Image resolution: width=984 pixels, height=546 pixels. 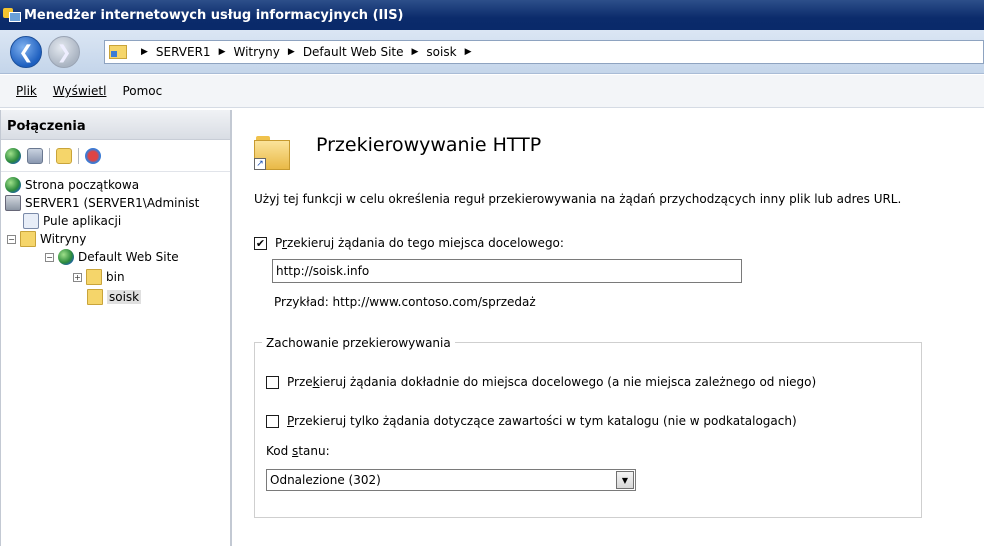 I want to click on forward-button: ❯, so click(x=64, y=52).